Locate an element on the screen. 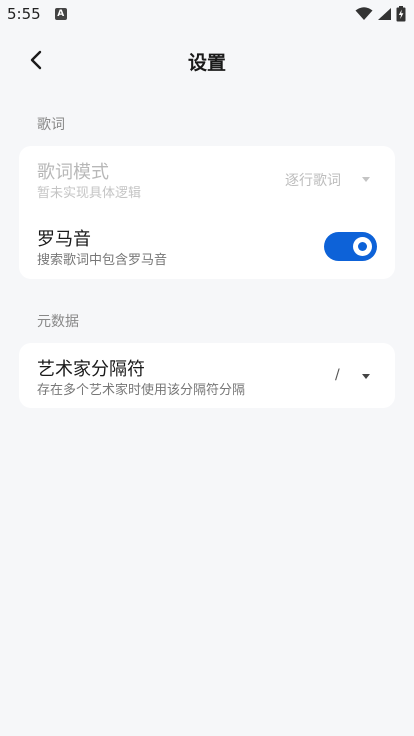 This screenshot has width=414, height=736. lyrics-mode-subtitle: 暂未实现具体逻辑 is located at coordinates (89, 193).